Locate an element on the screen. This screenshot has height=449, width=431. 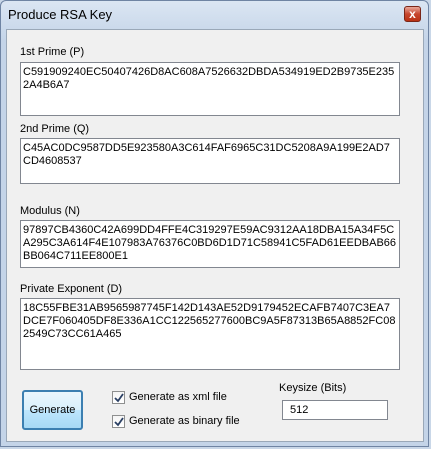
close-icon: x is located at coordinates (412, 14).